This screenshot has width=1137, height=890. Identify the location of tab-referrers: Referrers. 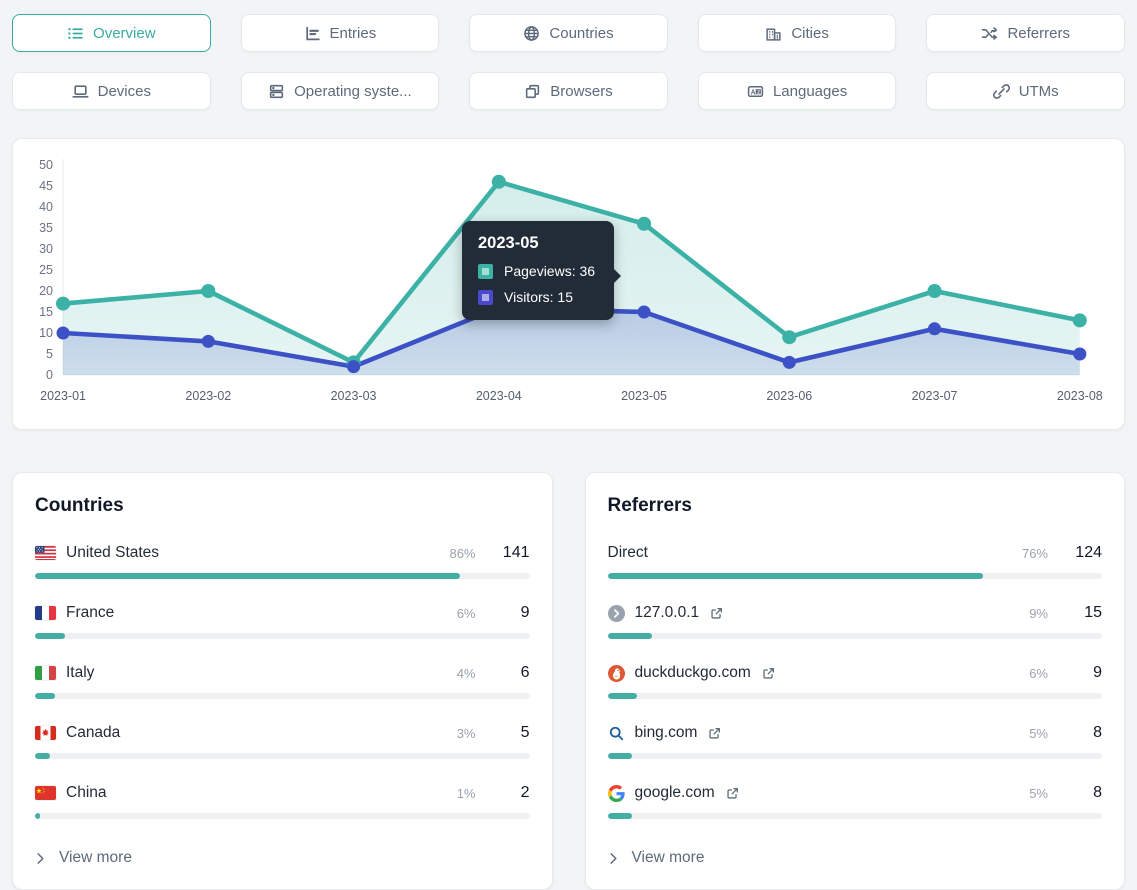
(1025, 33).